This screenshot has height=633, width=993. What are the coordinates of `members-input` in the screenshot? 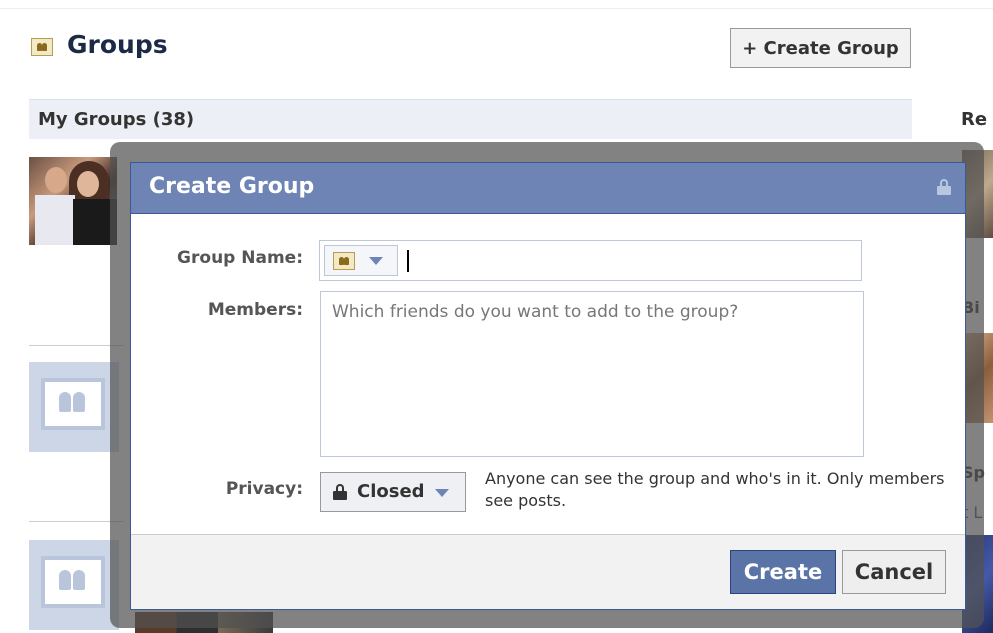 It's located at (592, 374).